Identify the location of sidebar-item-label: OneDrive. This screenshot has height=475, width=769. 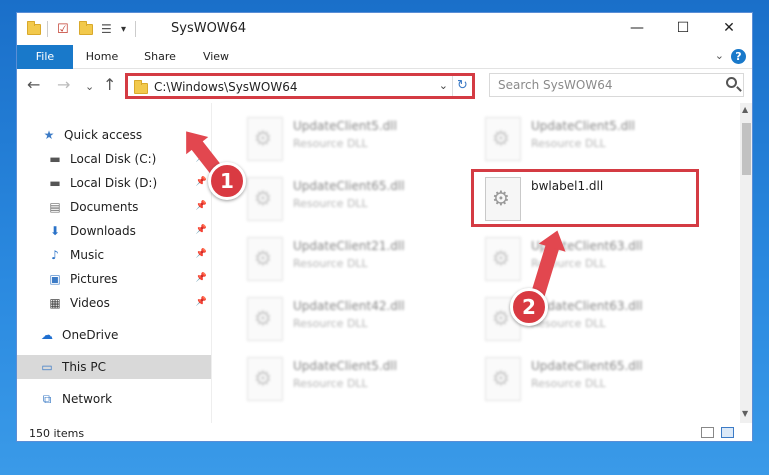
(90, 335).